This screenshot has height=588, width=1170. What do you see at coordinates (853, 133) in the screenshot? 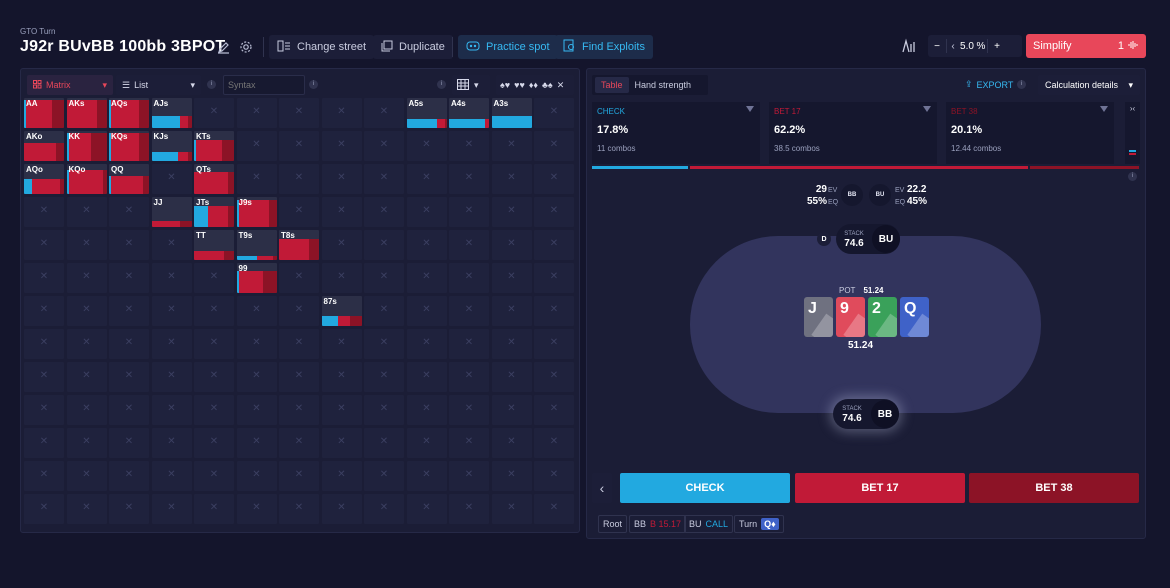
I see `action-column: BET 17 62.2% 38.5 combos` at bounding box center [853, 133].